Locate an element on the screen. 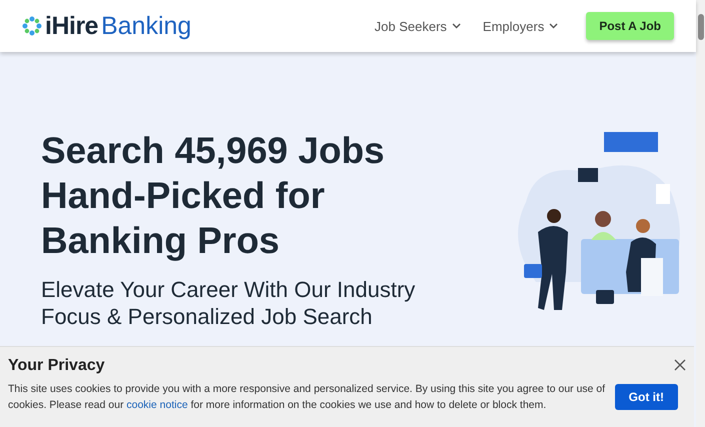  subtitle: Elevate Your Career With Our Industry Focus & Personalized Job Search is located at coordinates (228, 303).